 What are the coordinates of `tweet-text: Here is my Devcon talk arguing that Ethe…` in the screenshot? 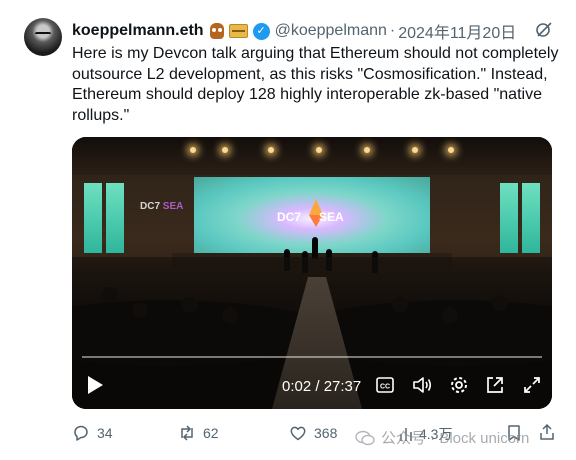 It's located at (315, 84).